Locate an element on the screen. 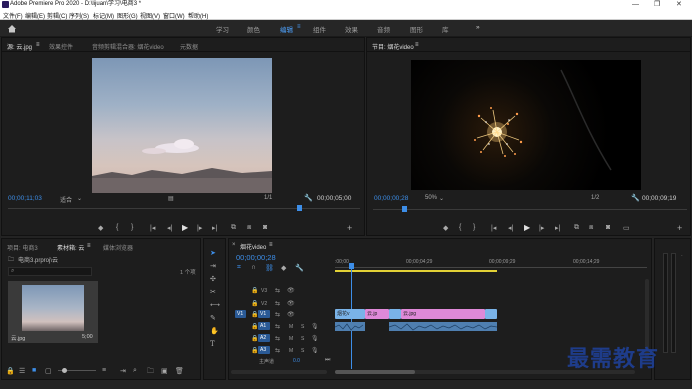 Image resolution: width=692 pixels, height=389 pixels. ripple-edit-tool-icon: ✣ is located at coordinates (213, 279).